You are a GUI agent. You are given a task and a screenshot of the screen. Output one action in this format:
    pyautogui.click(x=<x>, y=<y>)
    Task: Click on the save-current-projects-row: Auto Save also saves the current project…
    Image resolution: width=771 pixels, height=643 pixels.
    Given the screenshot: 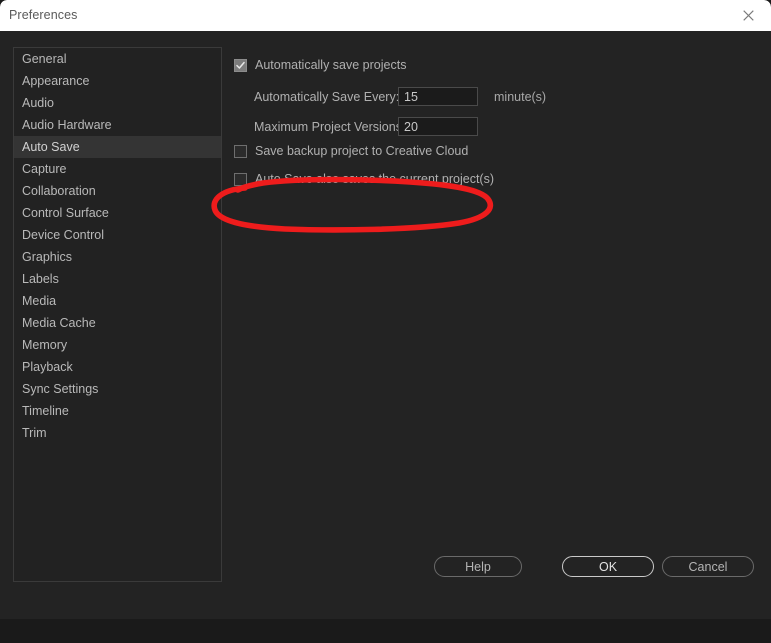 What is the action you would take?
    pyautogui.click(x=364, y=179)
    